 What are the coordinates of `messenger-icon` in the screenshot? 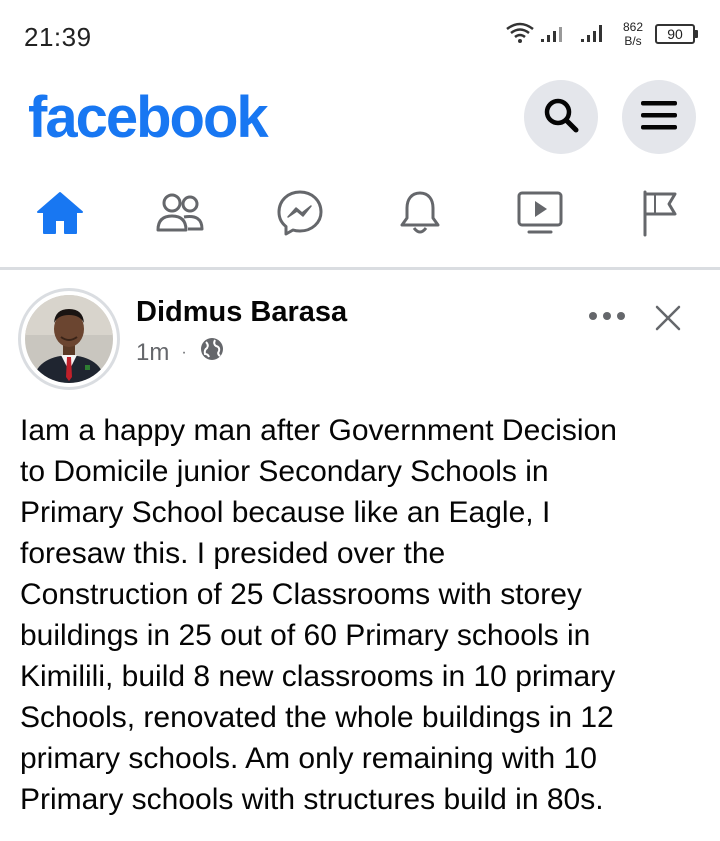 It's located at (300, 215).